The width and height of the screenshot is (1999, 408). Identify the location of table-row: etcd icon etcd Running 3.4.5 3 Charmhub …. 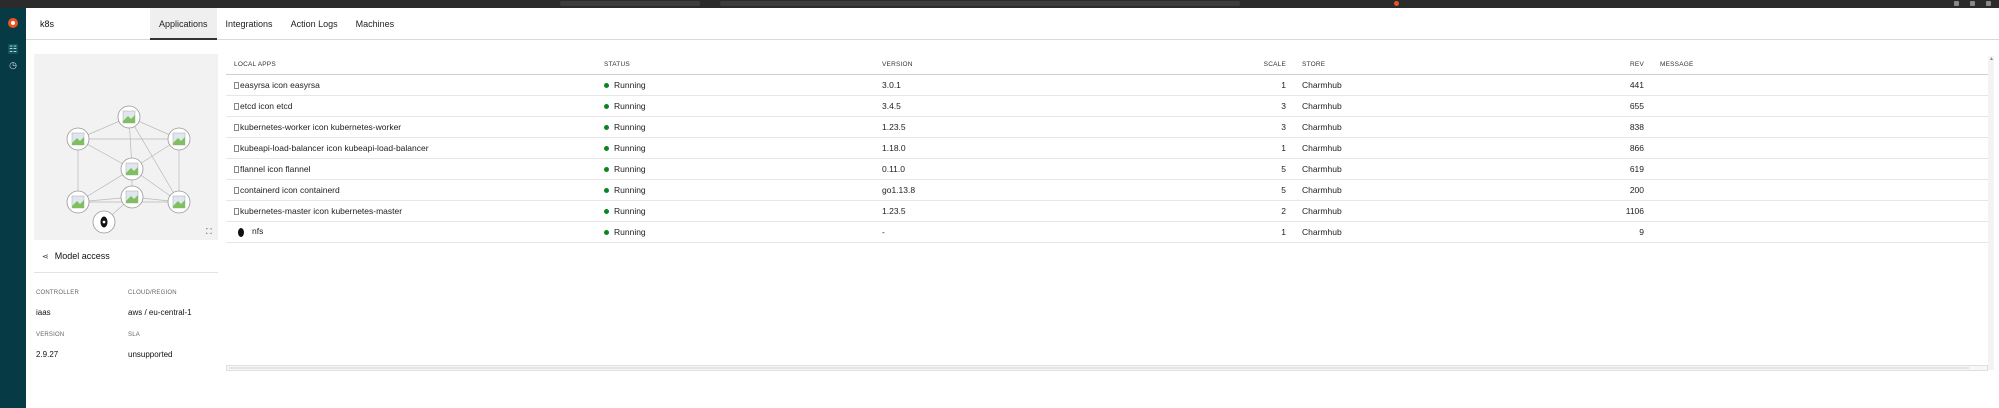
(1107, 106).